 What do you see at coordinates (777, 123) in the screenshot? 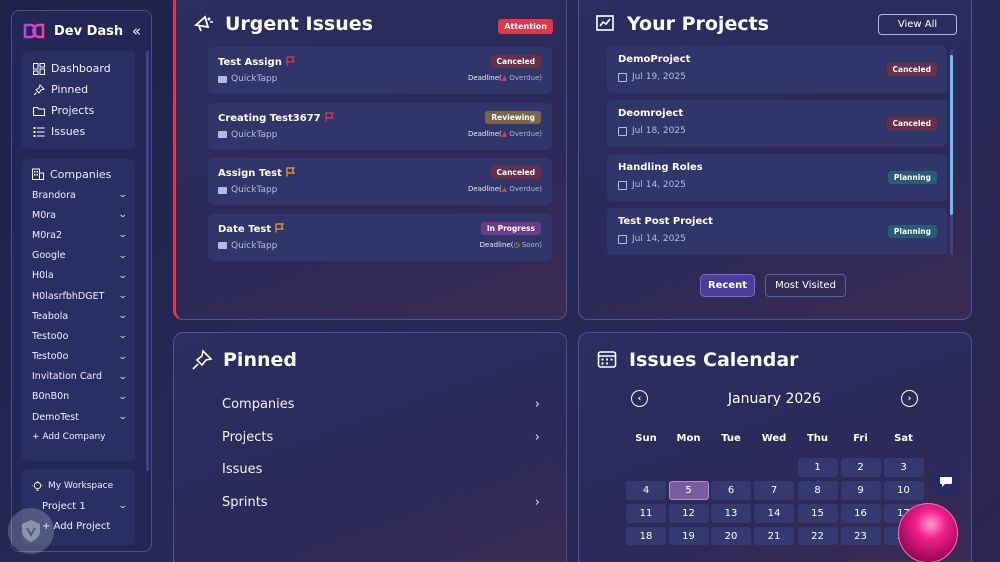
I see `project-item: Deomroject Jul 18, 2025 Canceled` at bounding box center [777, 123].